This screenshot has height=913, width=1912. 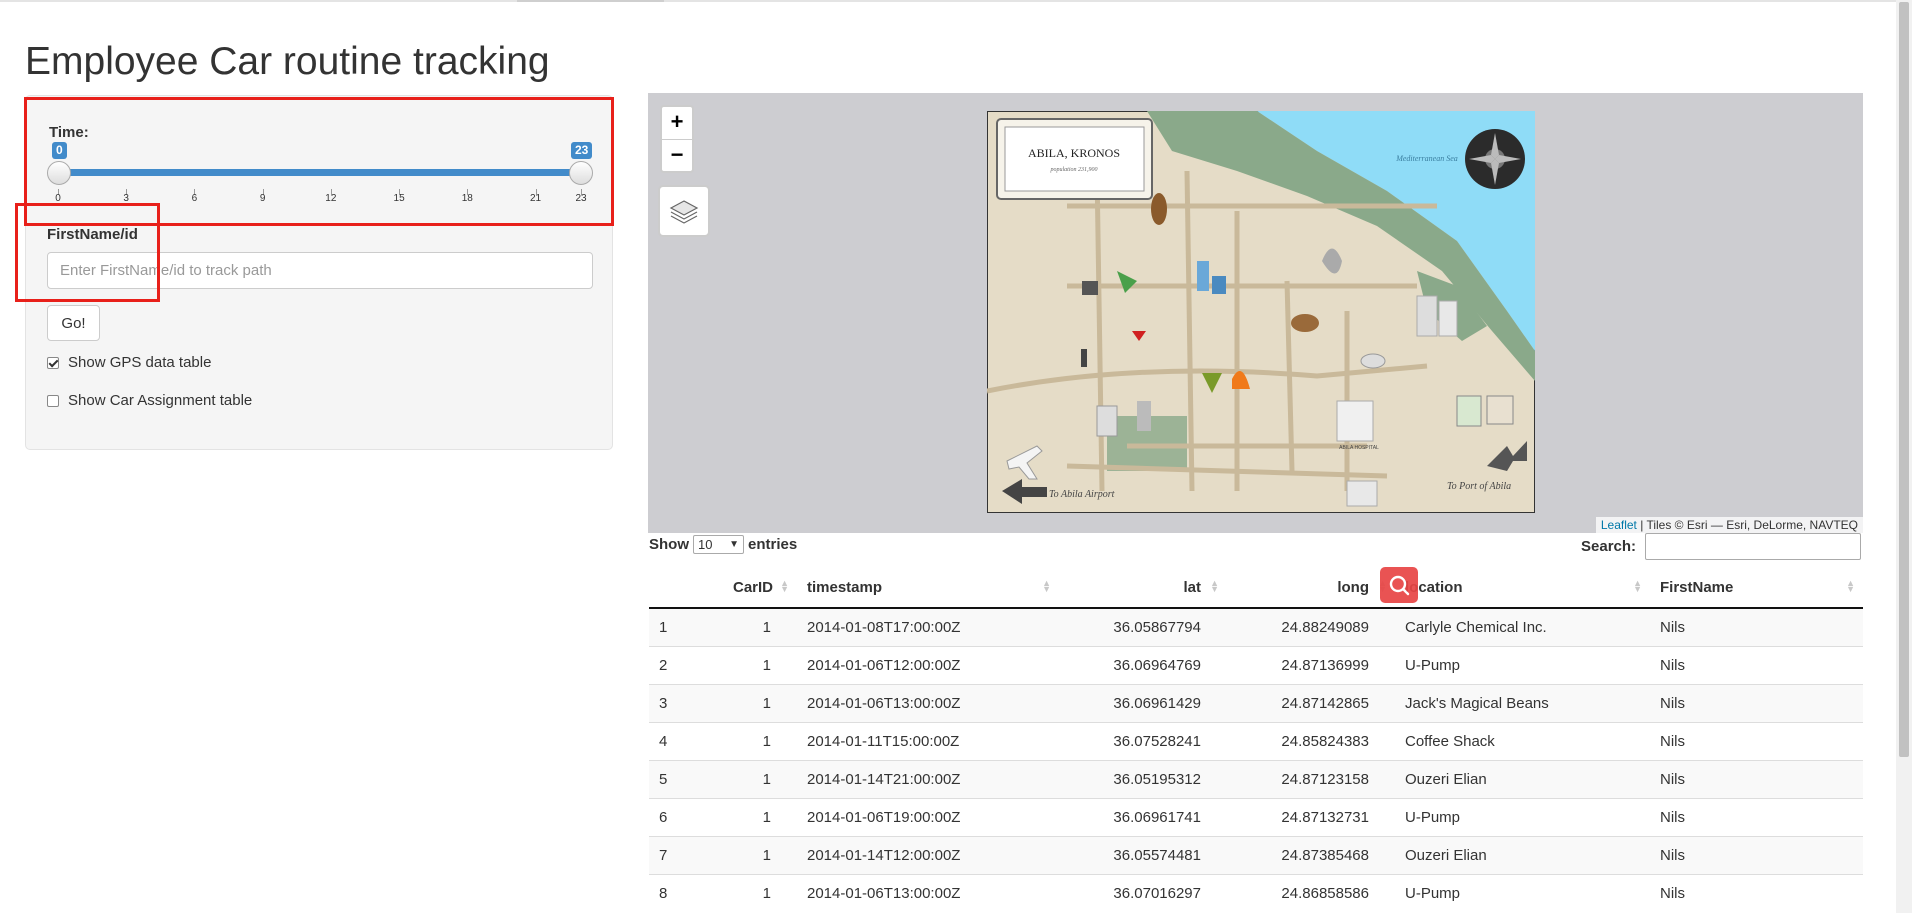 I want to click on page-length-control: Show 10 ▼ entries, so click(x=723, y=544).